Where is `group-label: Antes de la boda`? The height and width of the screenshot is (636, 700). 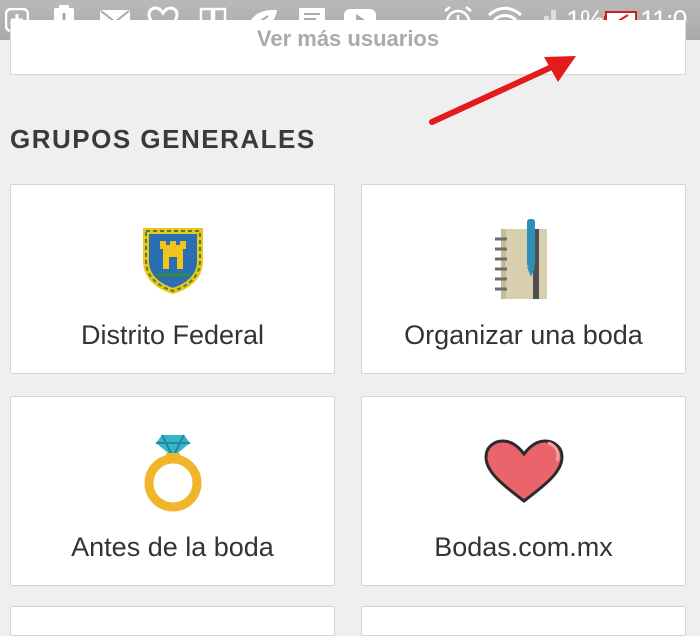
group-label: Antes de la boda is located at coordinates (172, 547).